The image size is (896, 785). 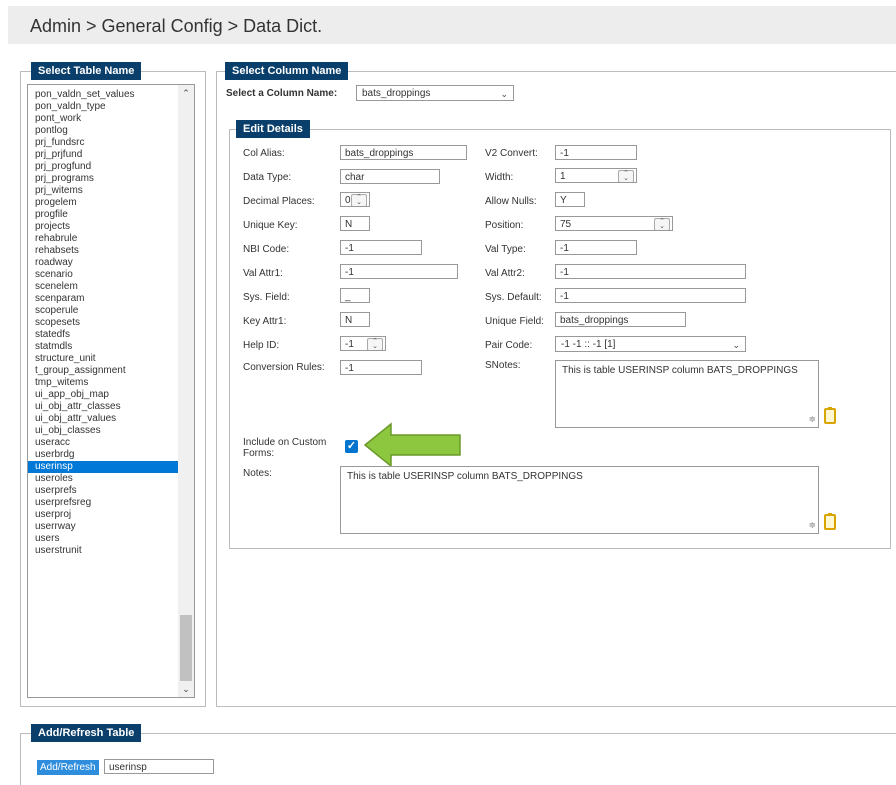 What do you see at coordinates (111, 275) in the screenshot?
I see `table-list-item: scenario` at bounding box center [111, 275].